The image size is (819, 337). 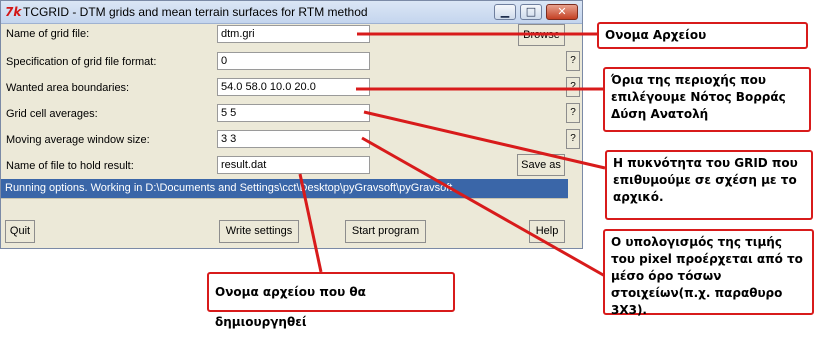 What do you see at coordinates (331, 300) in the screenshot?
I see `annotation-output-file: Ονομα αρχείου που θα δημιουργηθεί` at bounding box center [331, 300].